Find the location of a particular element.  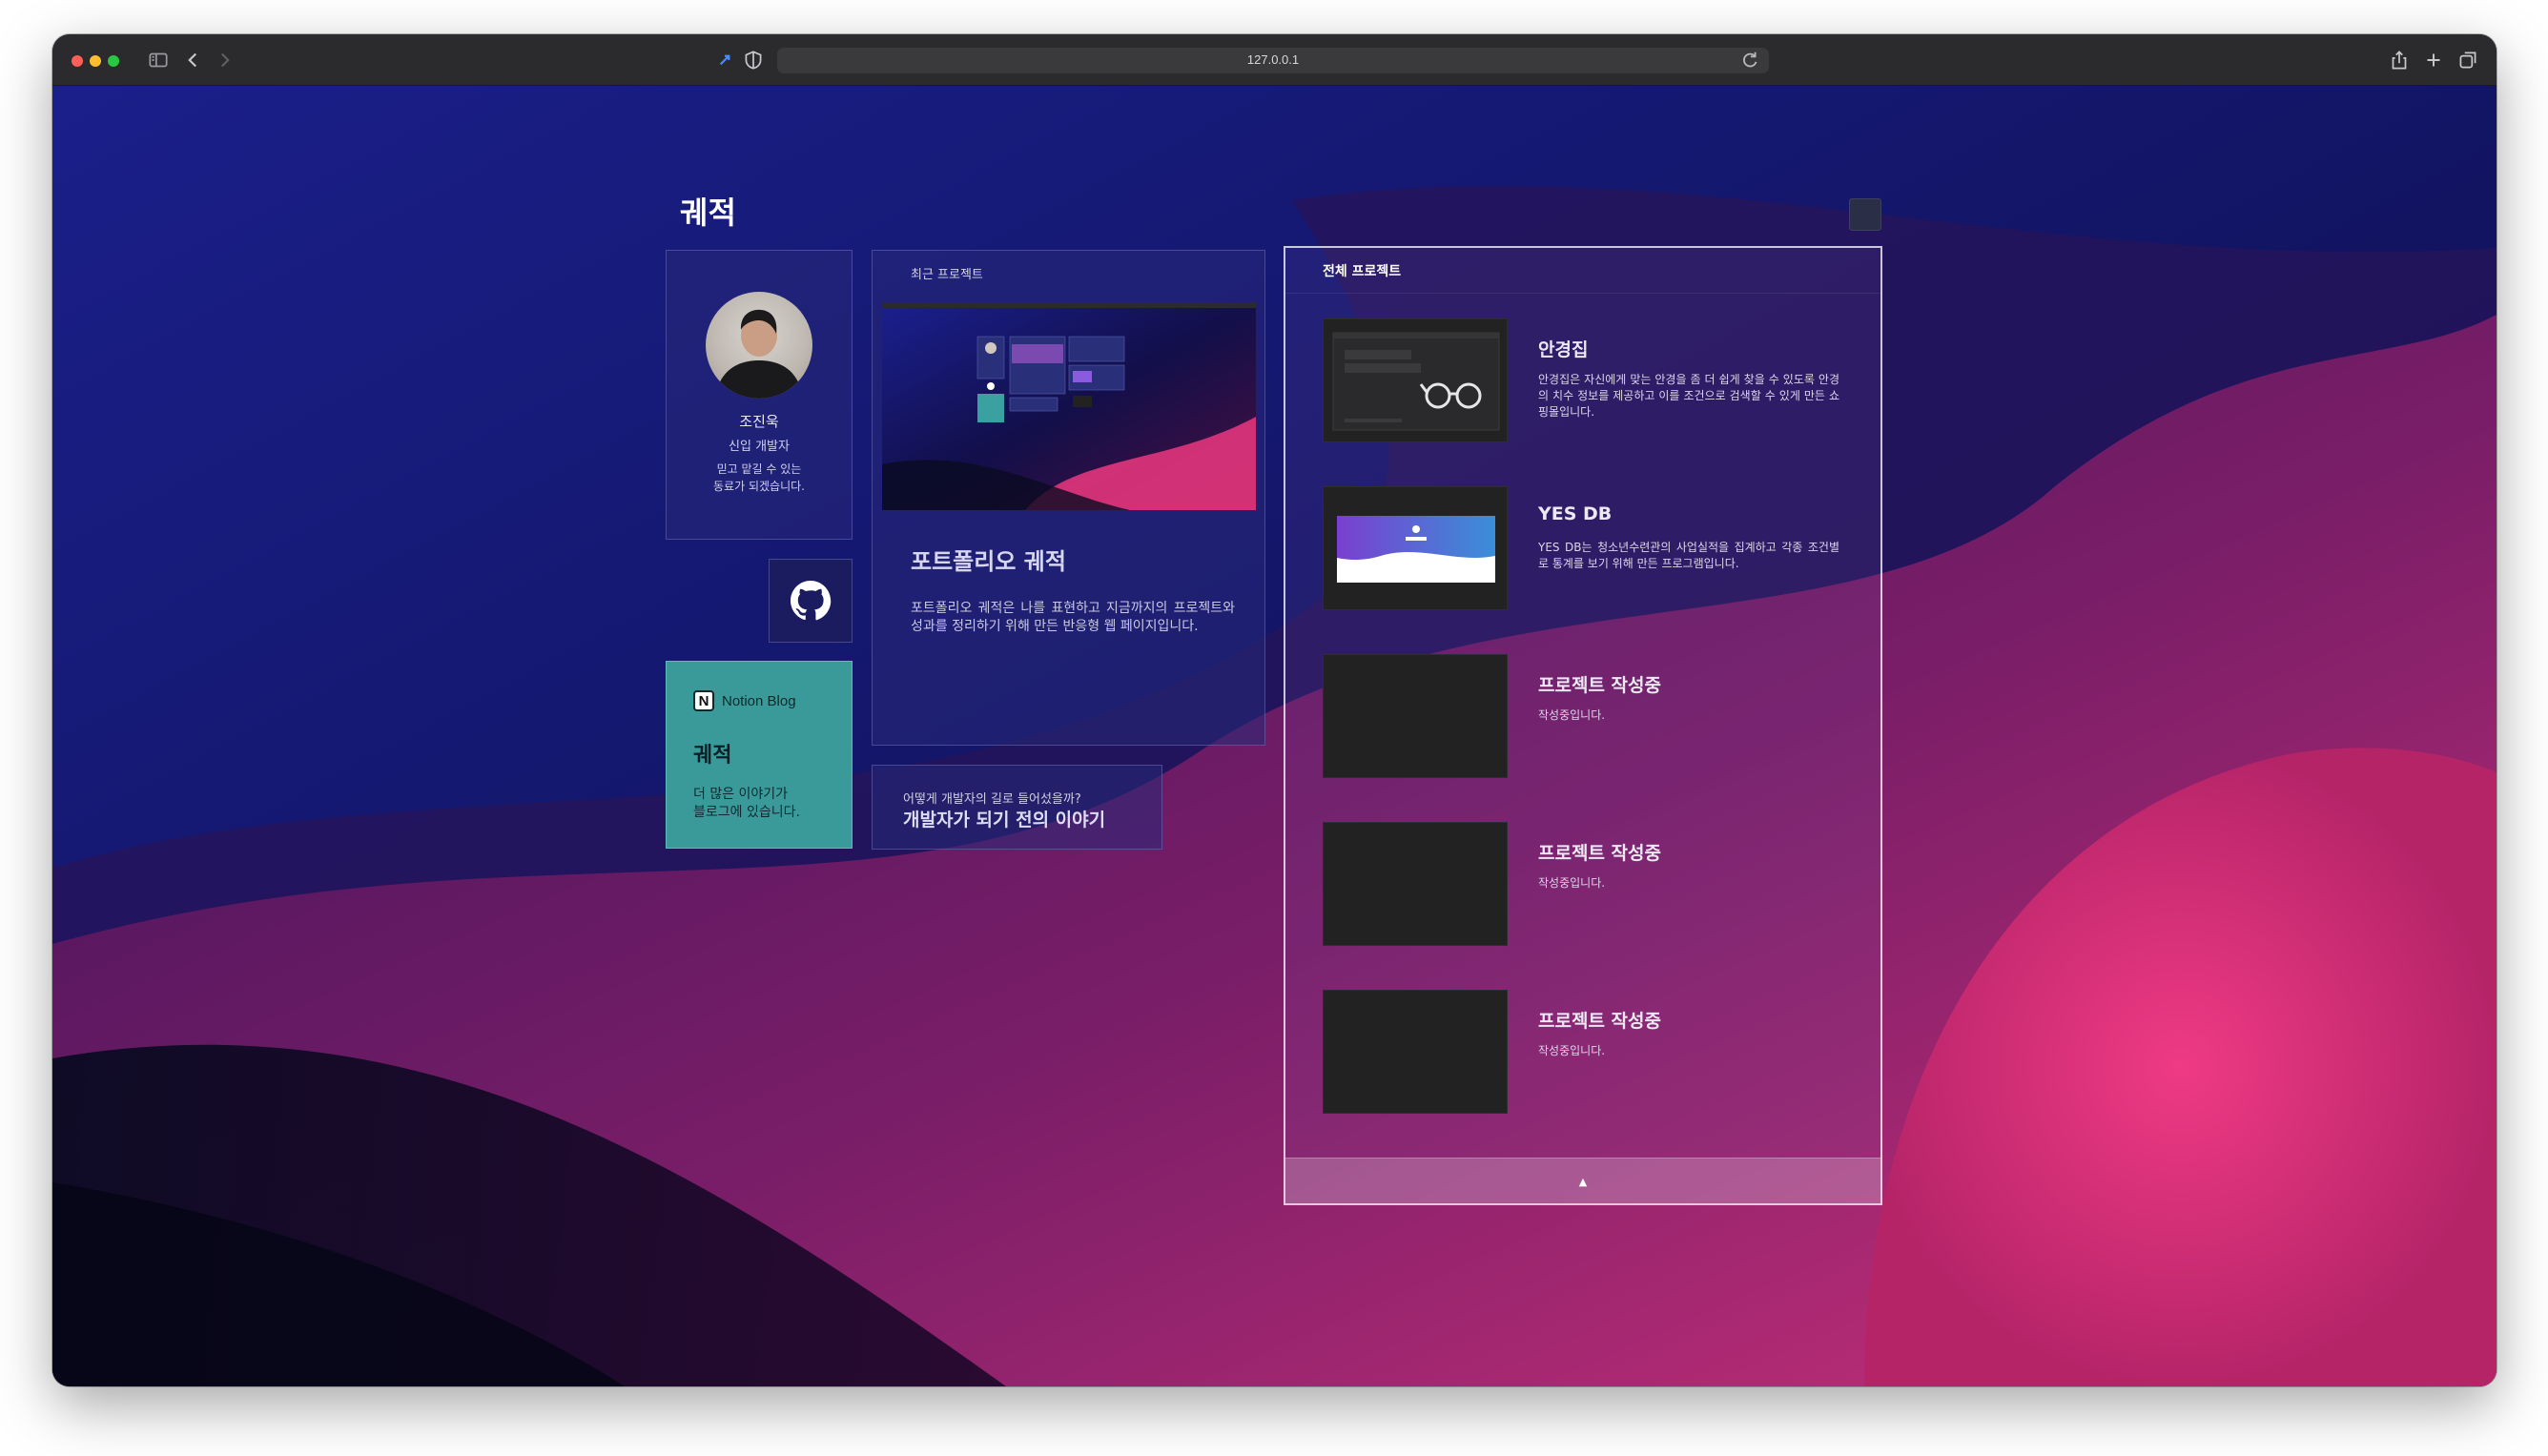

page-title: 궤적 is located at coordinates (708, 213).